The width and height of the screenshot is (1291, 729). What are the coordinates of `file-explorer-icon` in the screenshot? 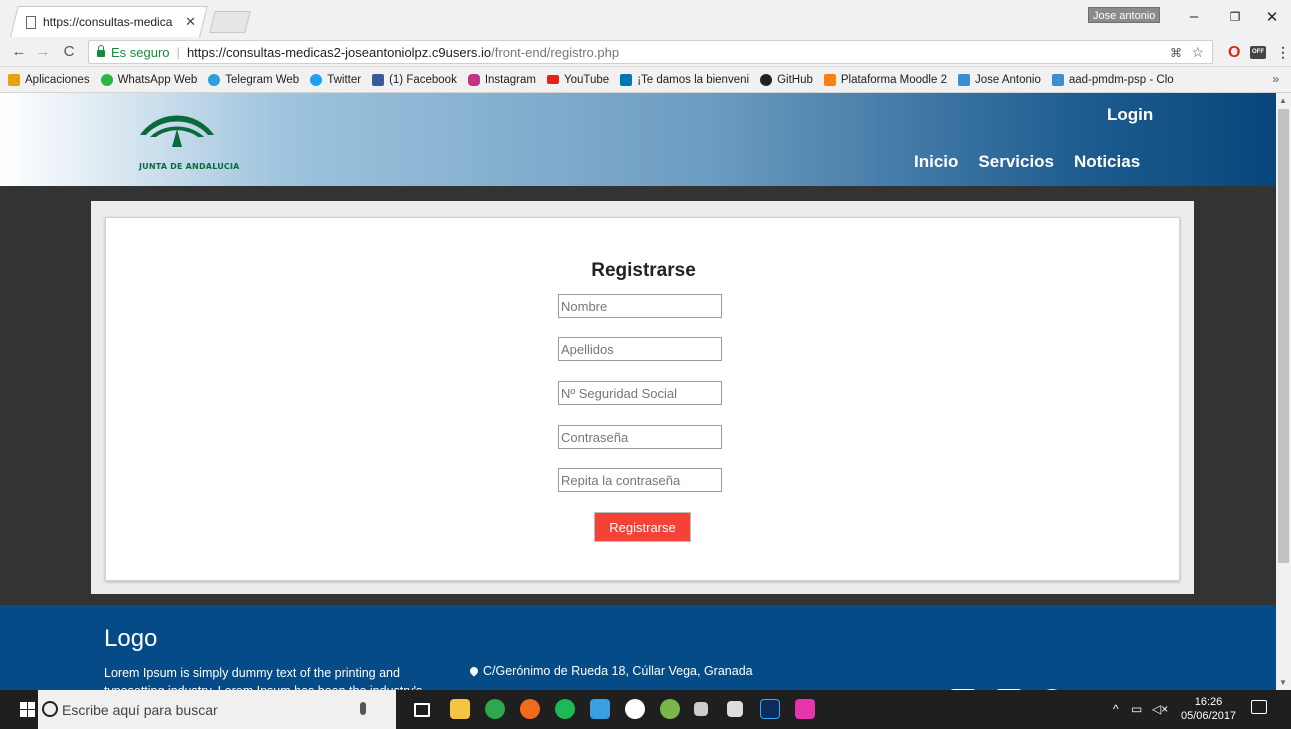 It's located at (460, 709).